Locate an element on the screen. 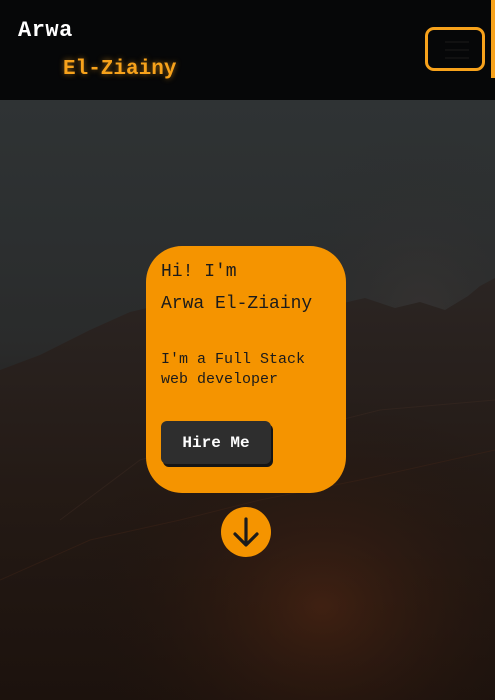  navbar-edge-accent is located at coordinates (493, 39).